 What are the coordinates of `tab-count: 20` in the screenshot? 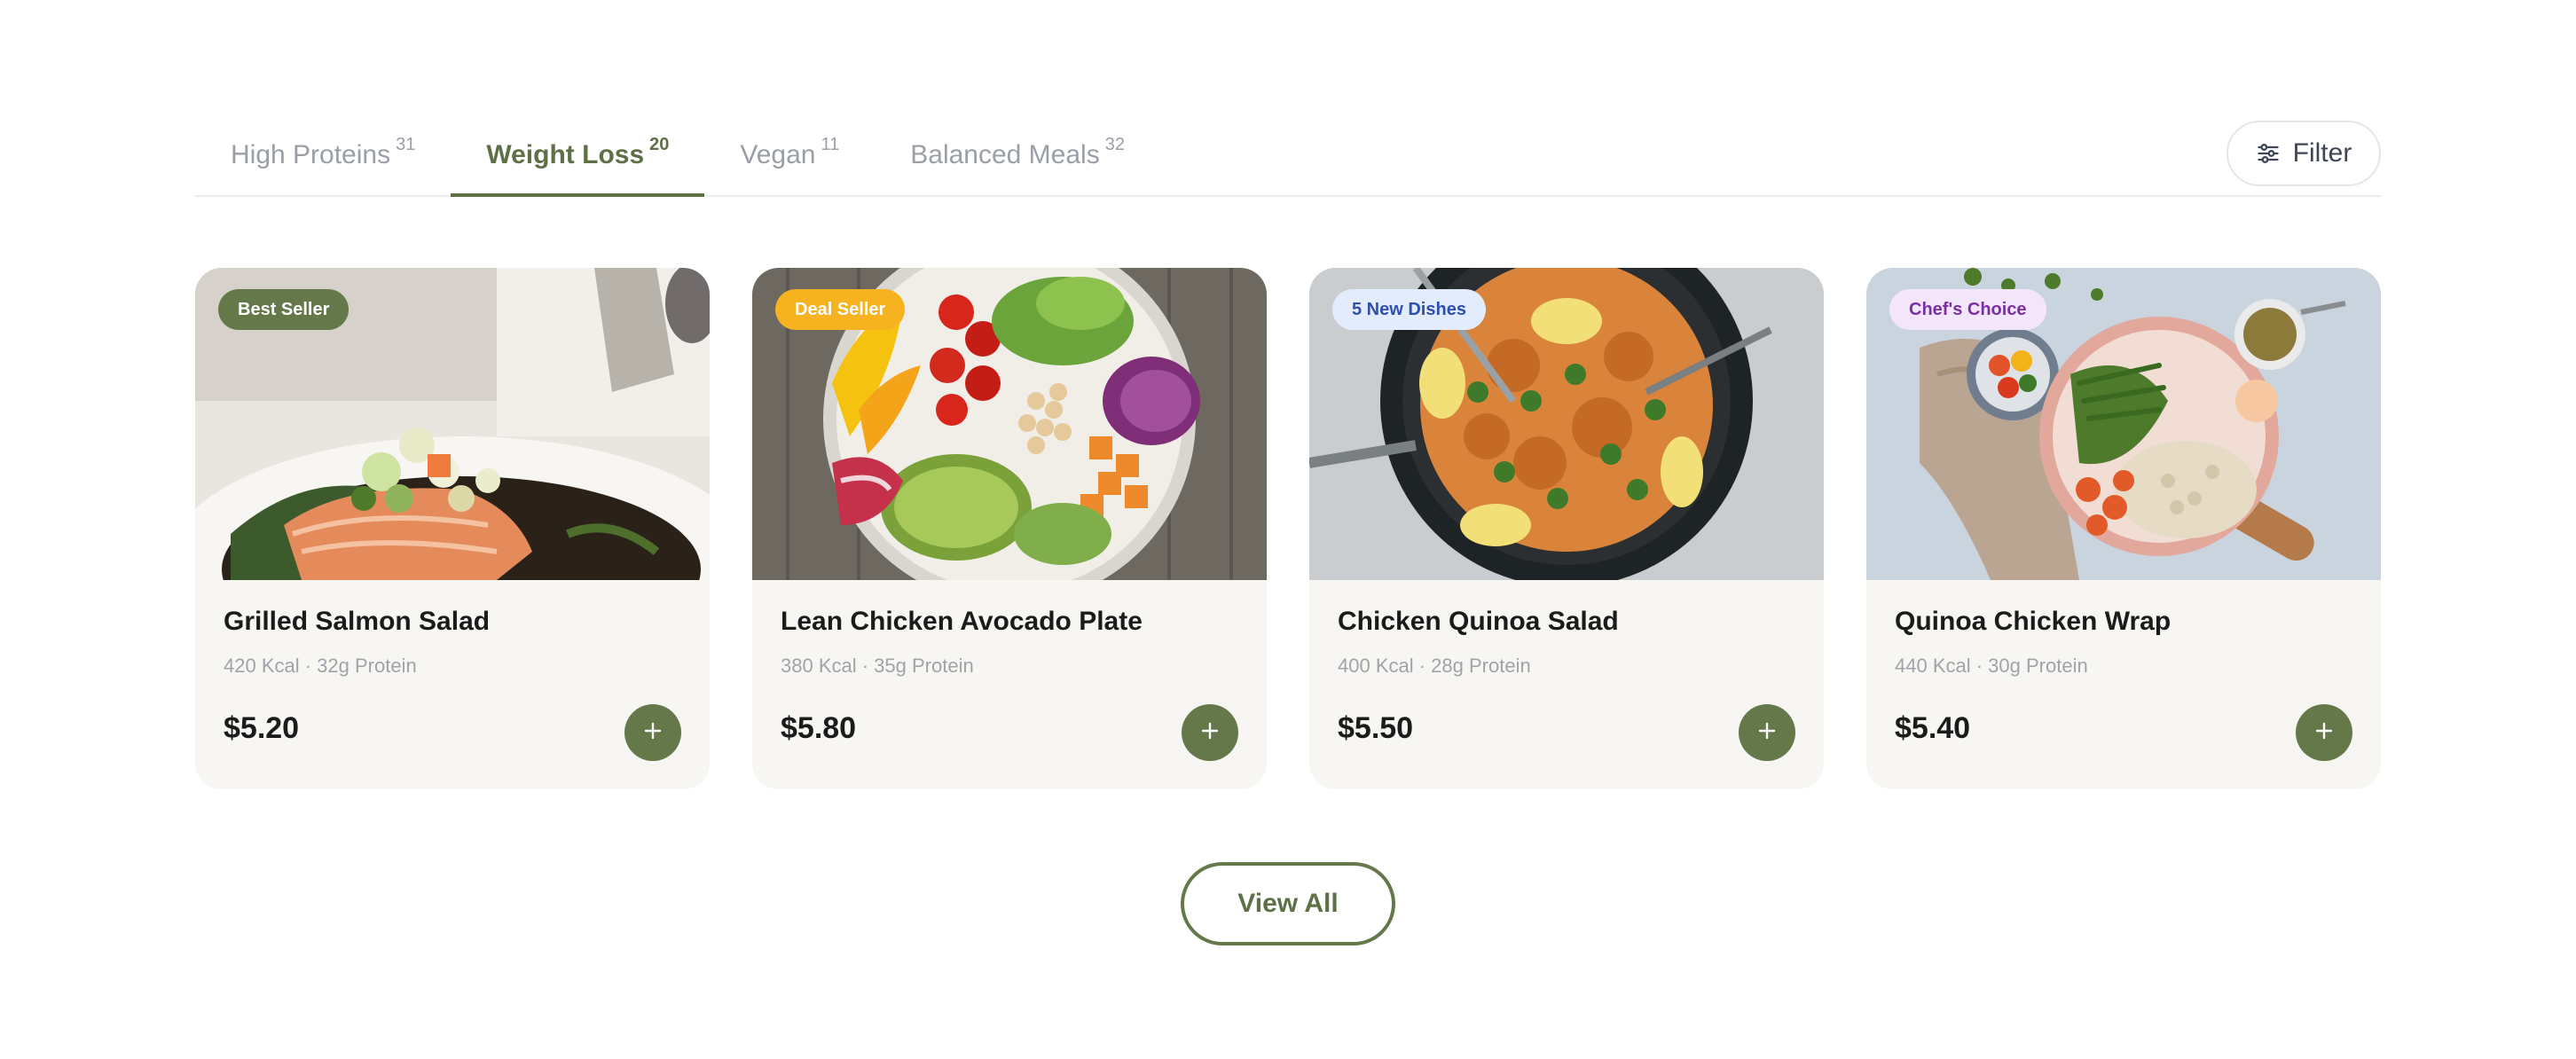 It's located at (659, 144).